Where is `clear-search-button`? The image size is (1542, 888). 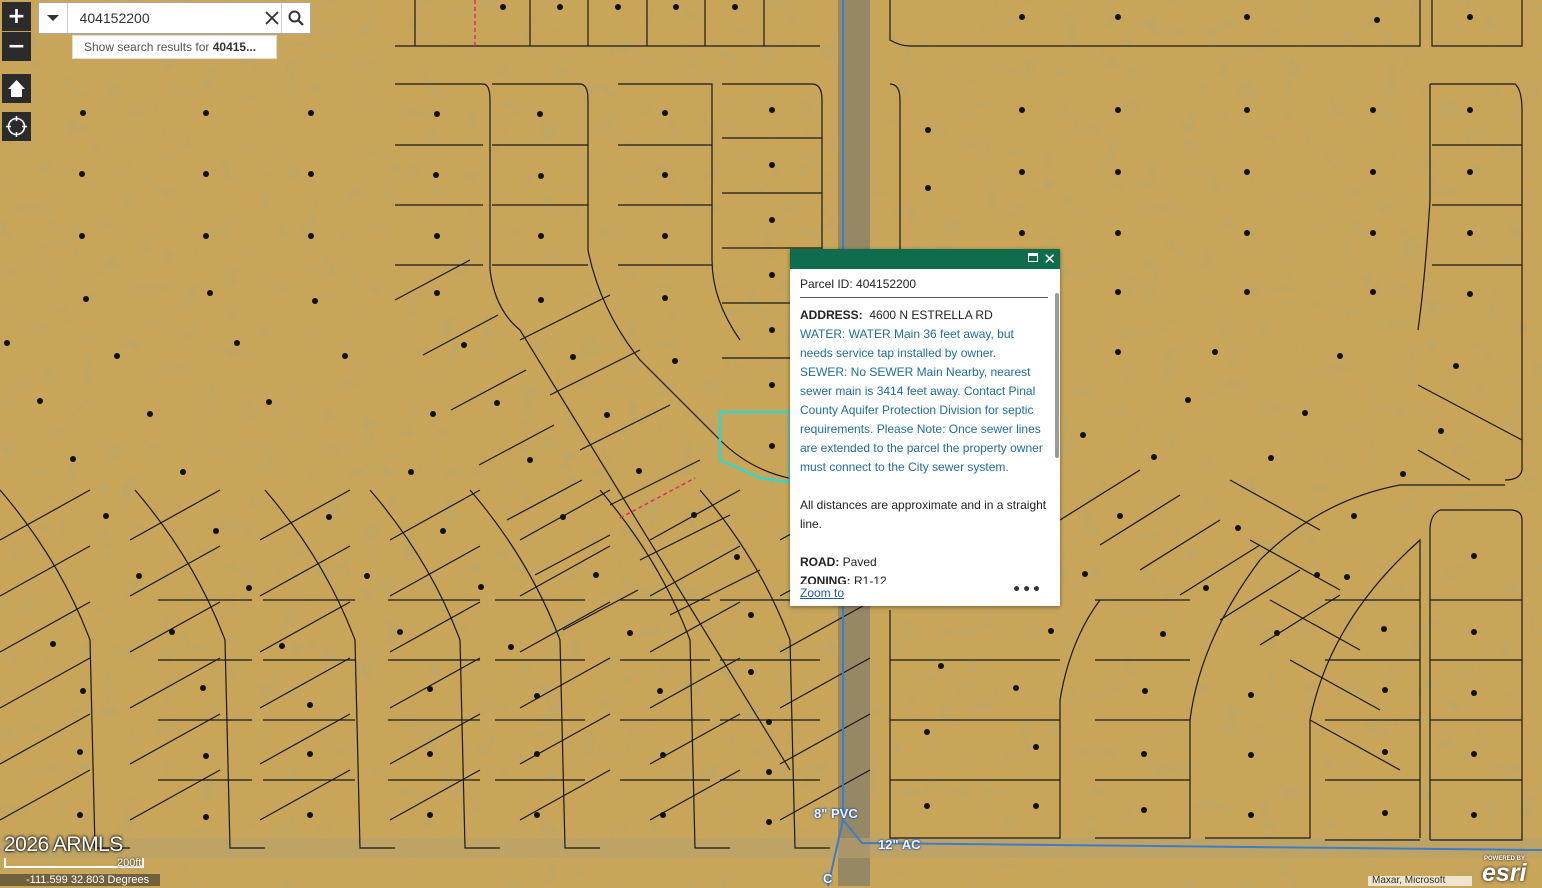 clear-search-button is located at coordinates (272, 18).